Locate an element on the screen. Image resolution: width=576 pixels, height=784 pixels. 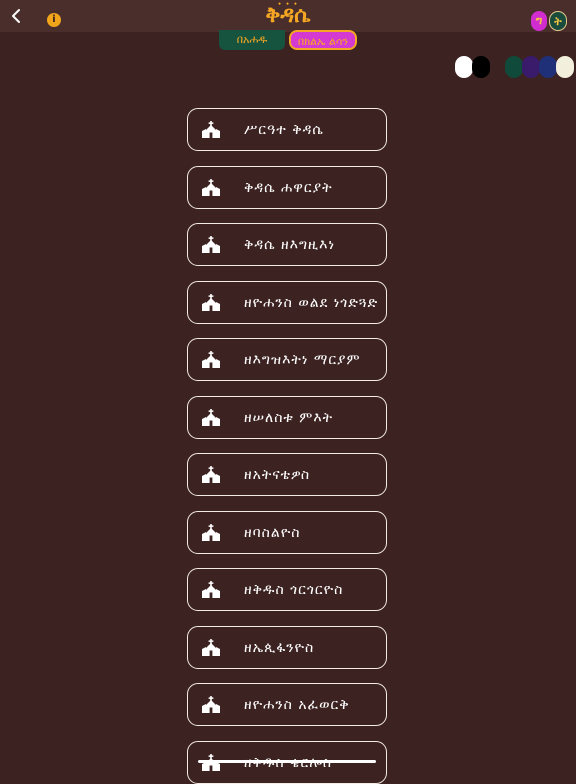
menu-item-label: ቅዳሴ ሐዋርያት is located at coordinates (288, 187).